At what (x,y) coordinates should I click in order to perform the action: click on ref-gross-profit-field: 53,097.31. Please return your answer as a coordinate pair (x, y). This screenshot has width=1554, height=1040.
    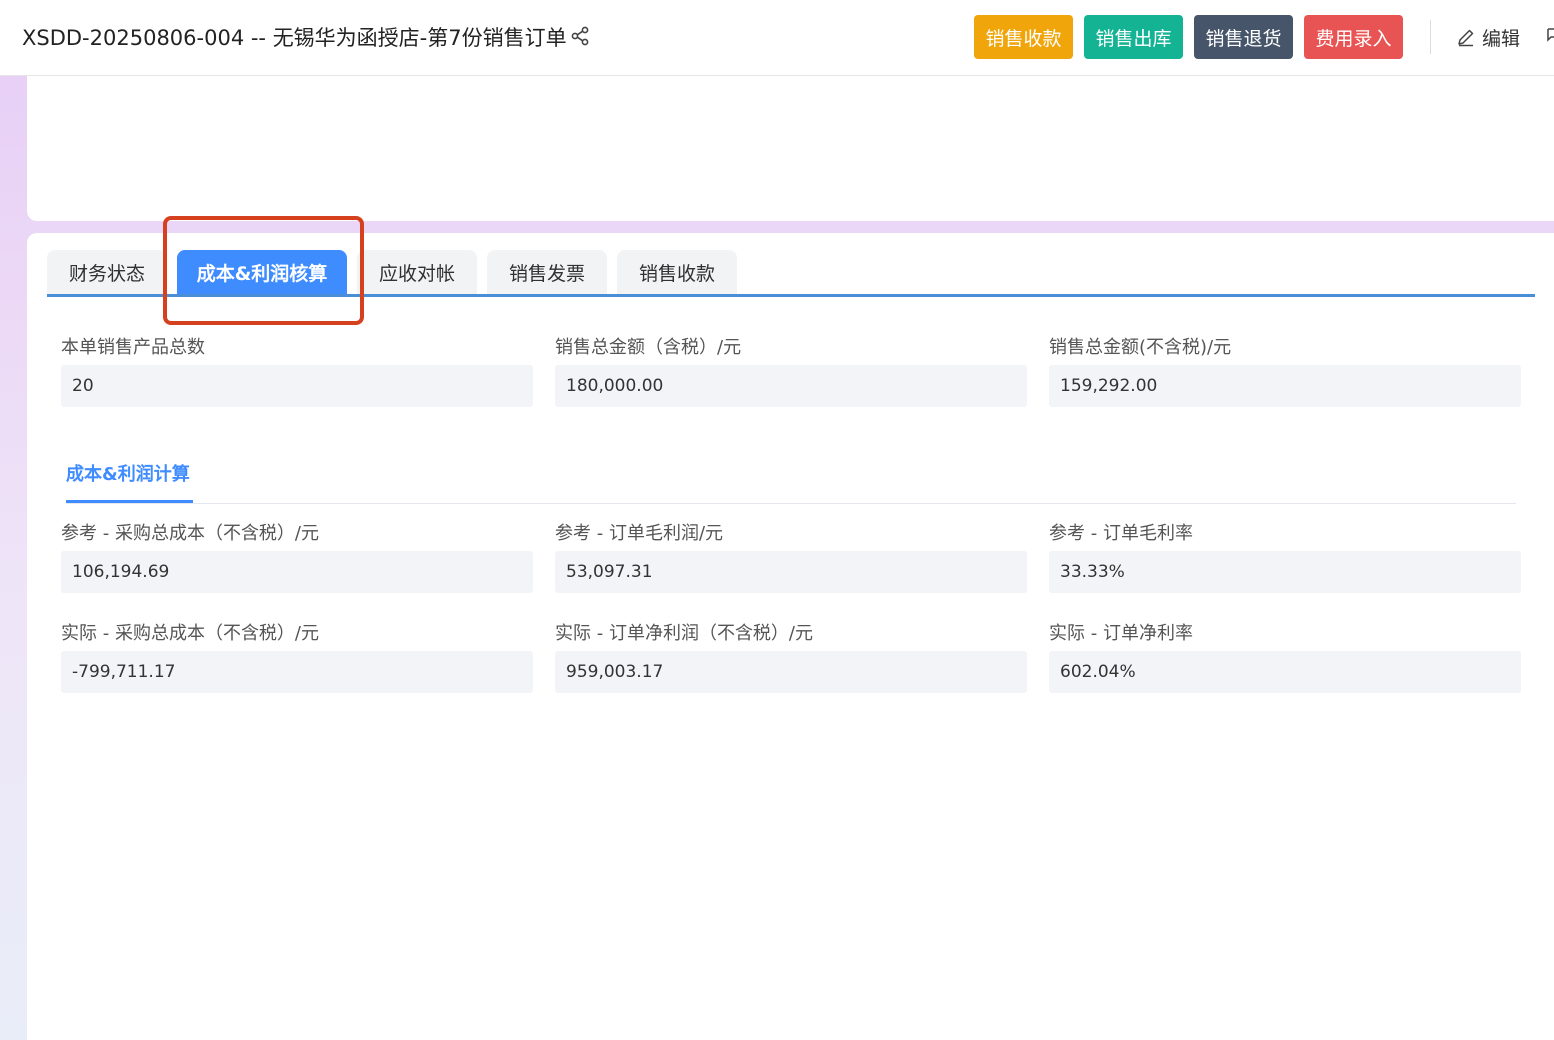
    Looking at the image, I should click on (791, 572).